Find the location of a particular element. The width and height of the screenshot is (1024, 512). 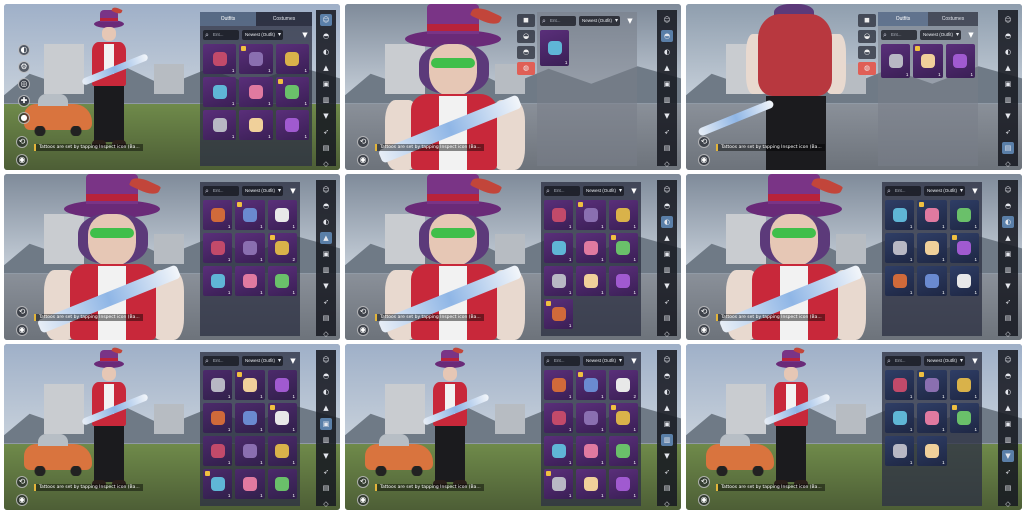

sub-category-item: ◓ is located at coordinates (867, 52).